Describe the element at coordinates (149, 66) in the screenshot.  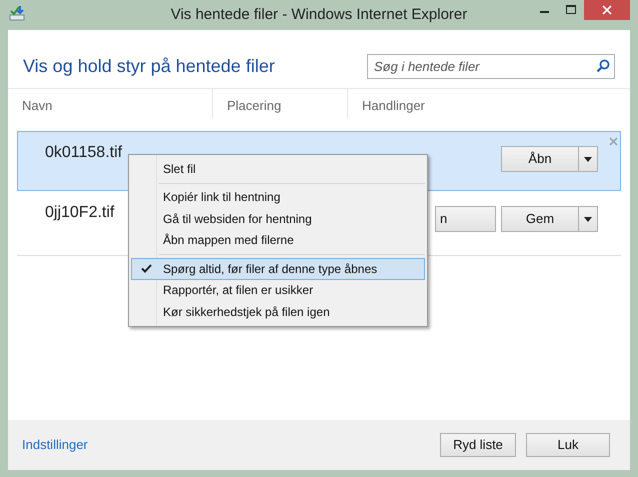
I see `page-heading: Vis og hold styr på hentede filer` at that location.